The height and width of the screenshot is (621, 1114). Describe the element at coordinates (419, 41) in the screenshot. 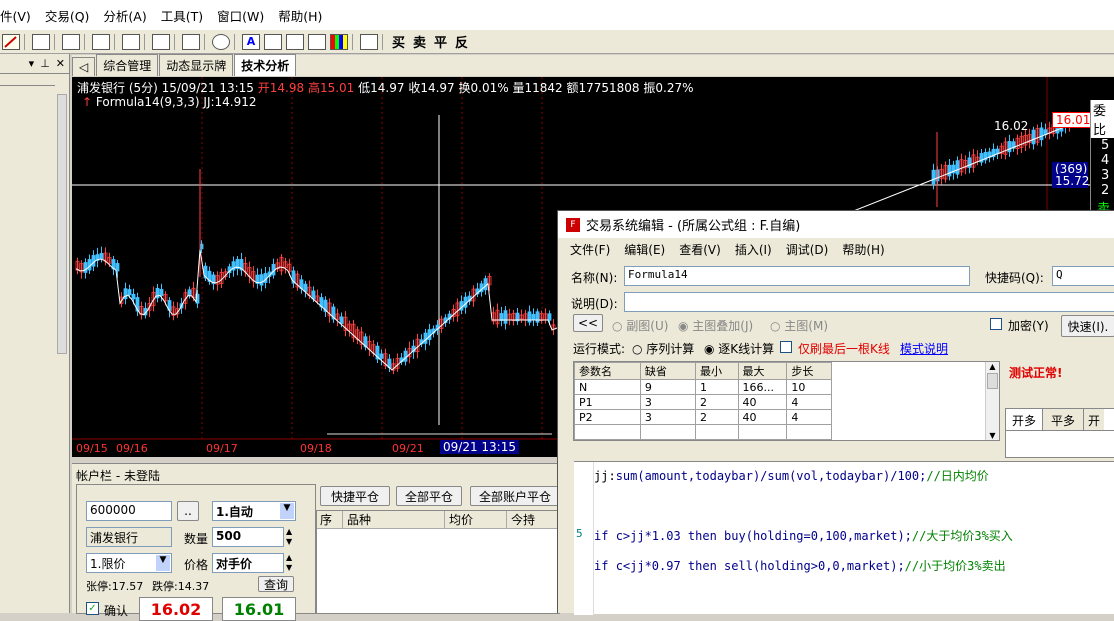

I see `sell-quick-button: 卖` at that location.